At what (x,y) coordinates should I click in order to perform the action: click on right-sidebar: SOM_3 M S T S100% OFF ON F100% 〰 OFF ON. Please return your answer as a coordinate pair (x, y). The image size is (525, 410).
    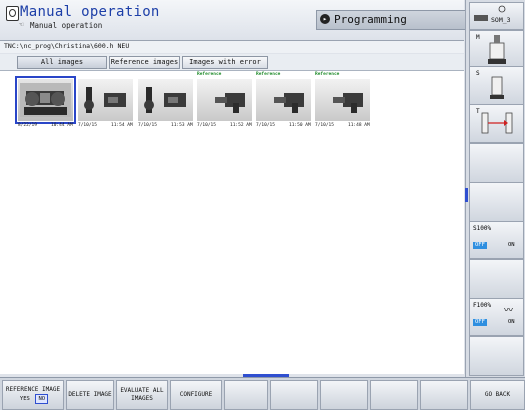
    Looking at the image, I should click on (495, 204).